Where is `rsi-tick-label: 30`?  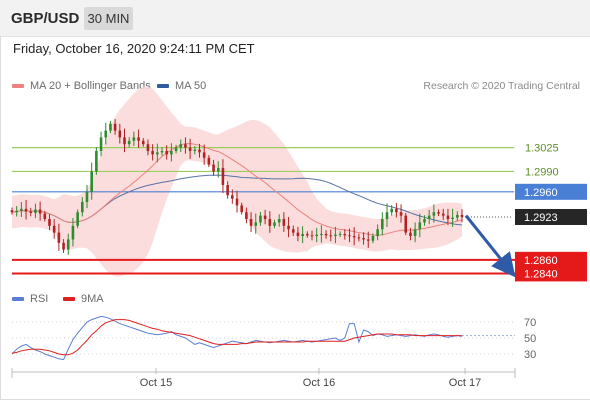
rsi-tick-label: 30 is located at coordinates (530, 355).